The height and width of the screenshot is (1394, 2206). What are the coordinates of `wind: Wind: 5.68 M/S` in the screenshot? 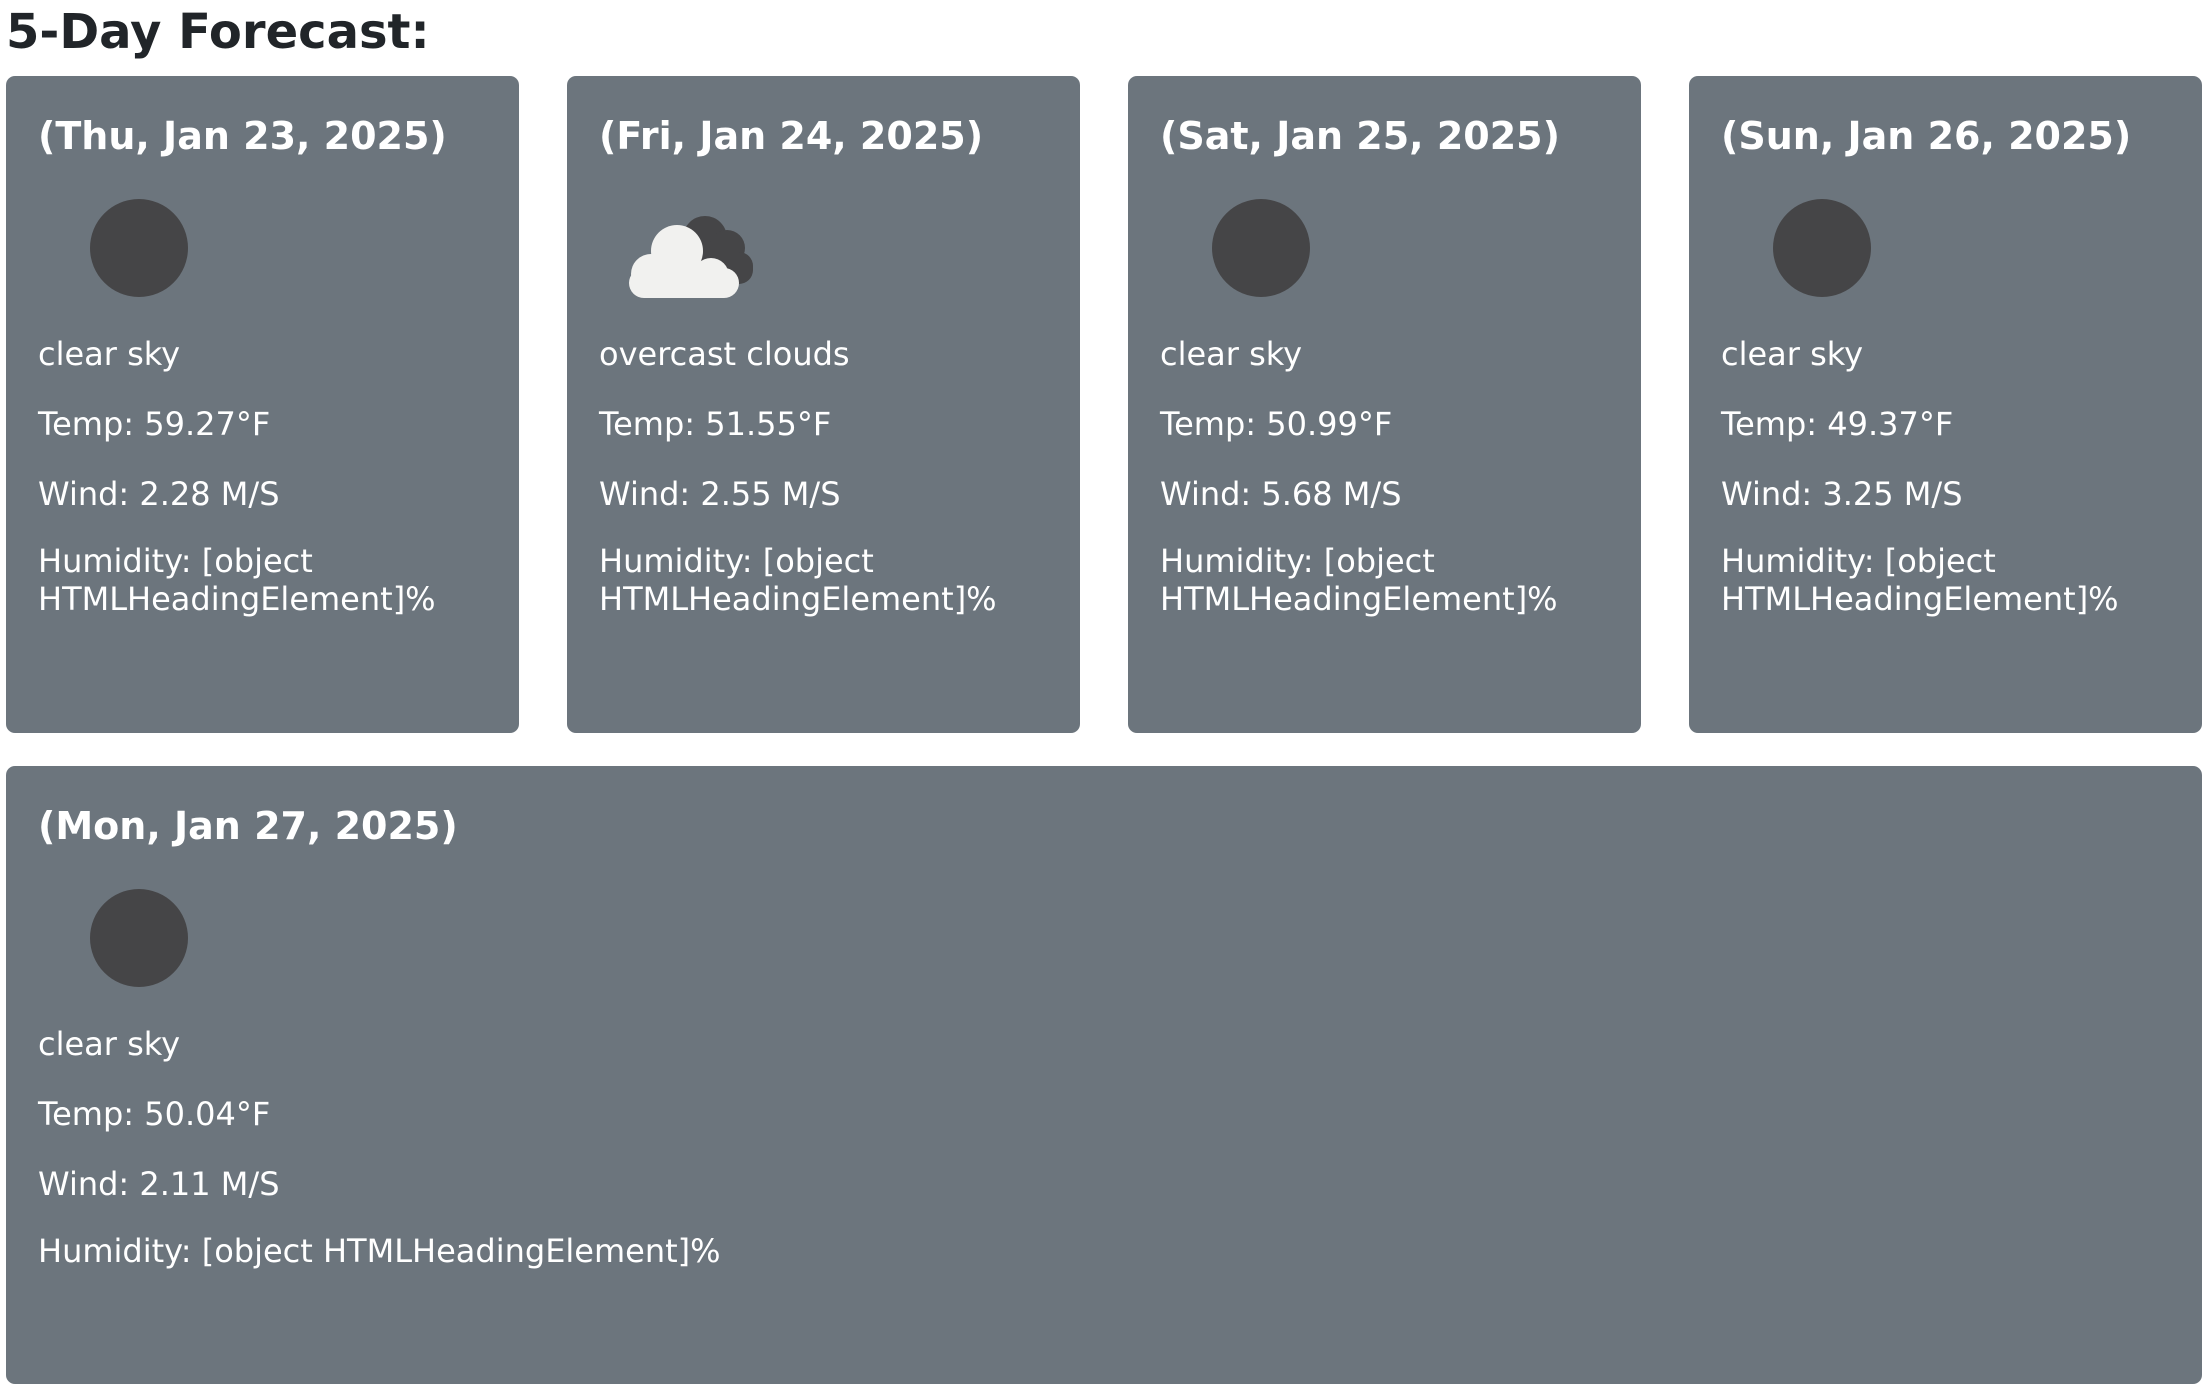 It's located at (1281, 494).